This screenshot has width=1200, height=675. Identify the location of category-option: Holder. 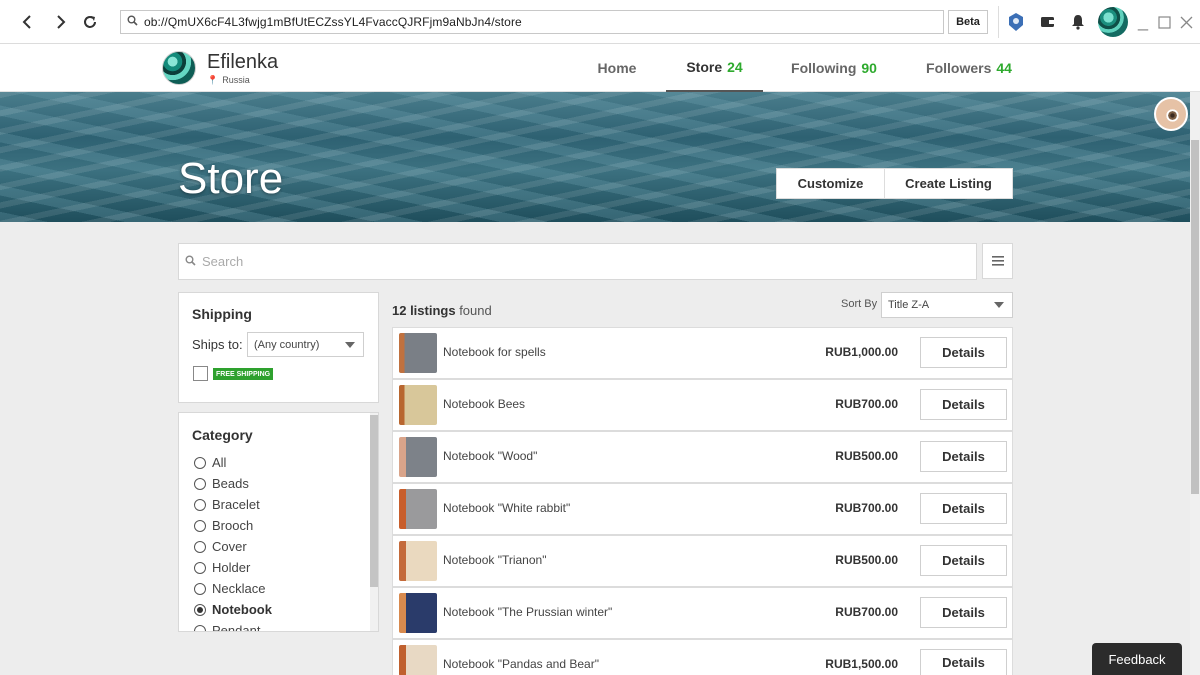
(222, 567).